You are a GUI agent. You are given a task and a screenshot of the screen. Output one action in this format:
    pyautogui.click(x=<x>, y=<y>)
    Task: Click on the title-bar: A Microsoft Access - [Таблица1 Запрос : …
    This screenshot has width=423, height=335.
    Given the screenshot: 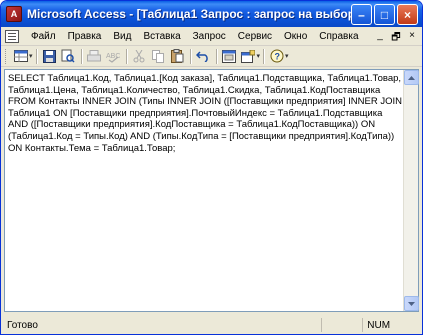 What is the action you would take?
    pyautogui.click(x=211, y=14)
    